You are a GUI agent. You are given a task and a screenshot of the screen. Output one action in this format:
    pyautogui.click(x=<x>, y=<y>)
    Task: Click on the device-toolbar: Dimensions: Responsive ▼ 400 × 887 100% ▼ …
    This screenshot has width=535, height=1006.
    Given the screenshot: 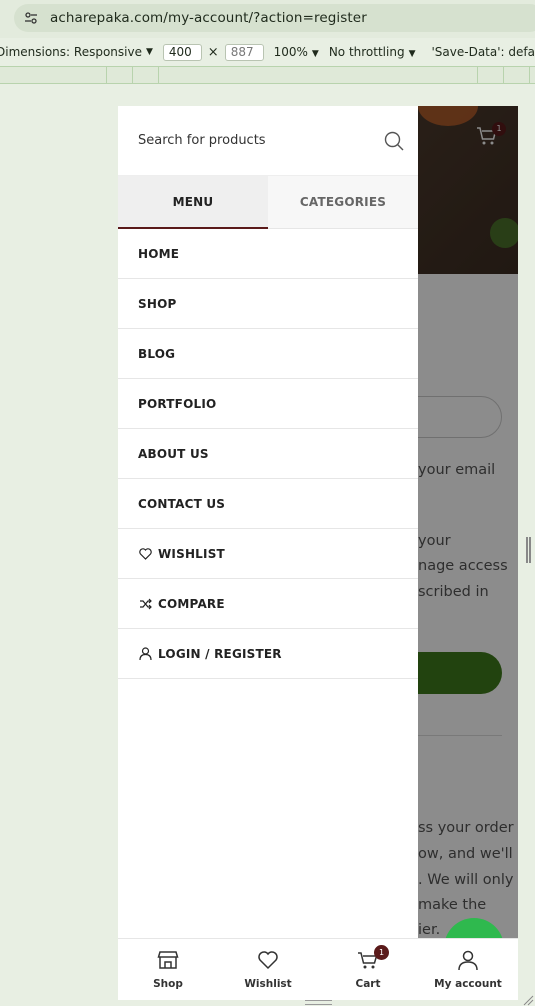 What is the action you would take?
    pyautogui.click(x=267, y=52)
    